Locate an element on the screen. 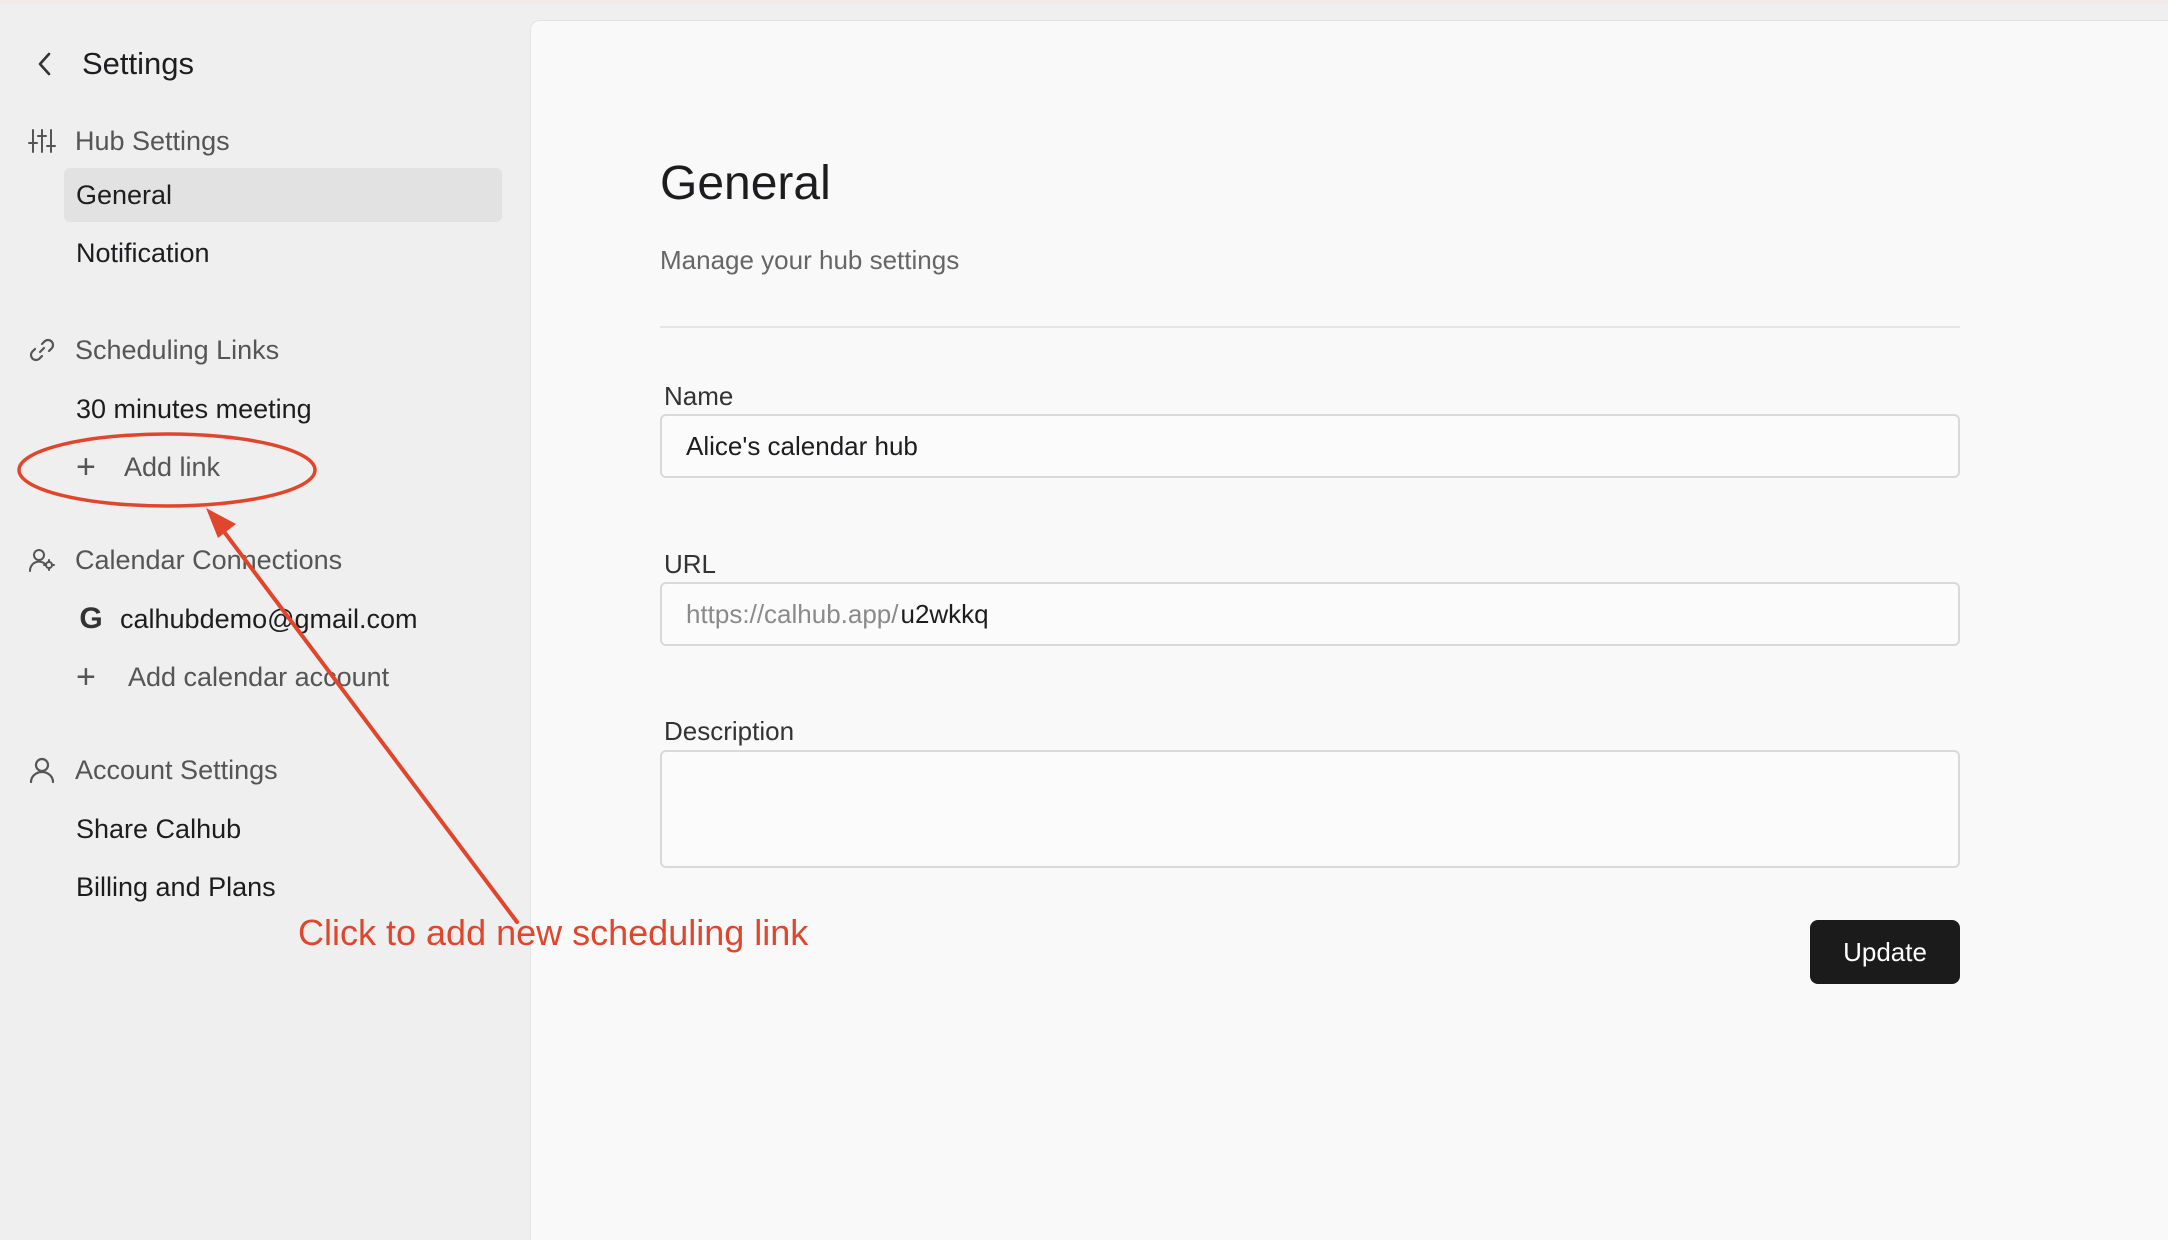  user-icon is located at coordinates (42, 770).